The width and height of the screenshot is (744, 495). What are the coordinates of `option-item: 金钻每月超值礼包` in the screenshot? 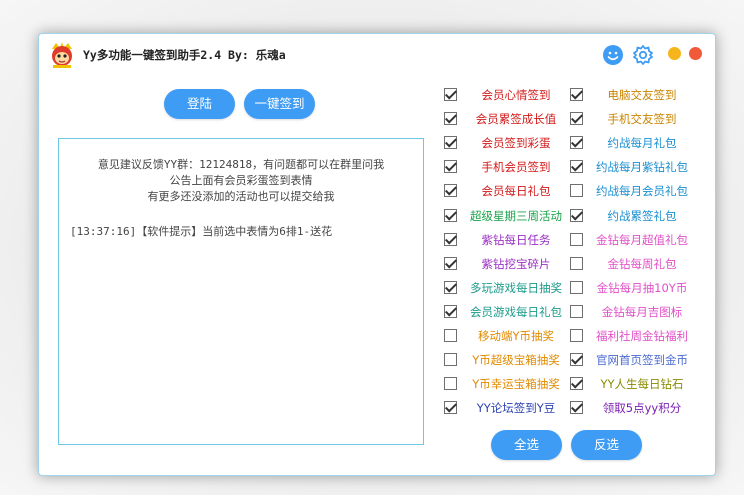 It's located at (635, 240).